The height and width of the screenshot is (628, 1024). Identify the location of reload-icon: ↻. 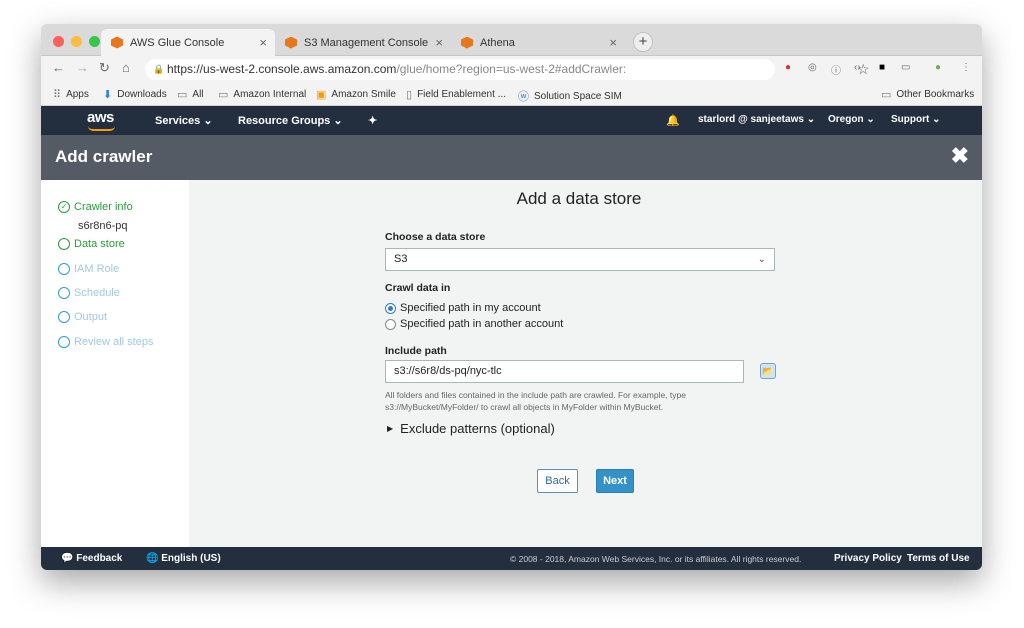
(104, 68).